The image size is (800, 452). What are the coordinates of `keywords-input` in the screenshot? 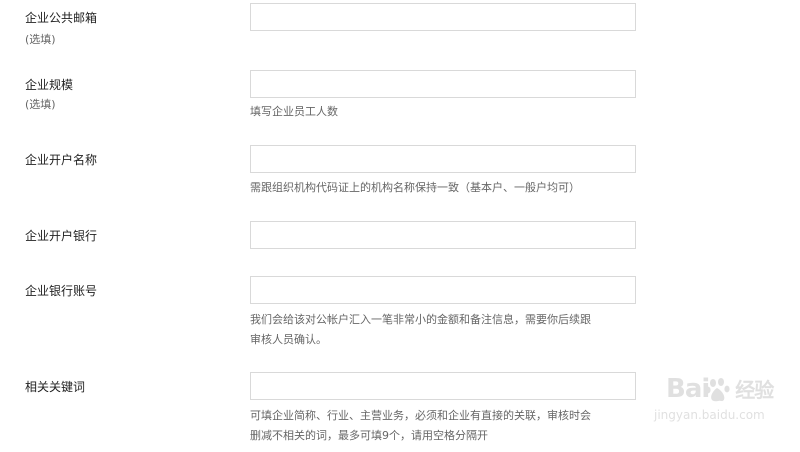 It's located at (443, 386).